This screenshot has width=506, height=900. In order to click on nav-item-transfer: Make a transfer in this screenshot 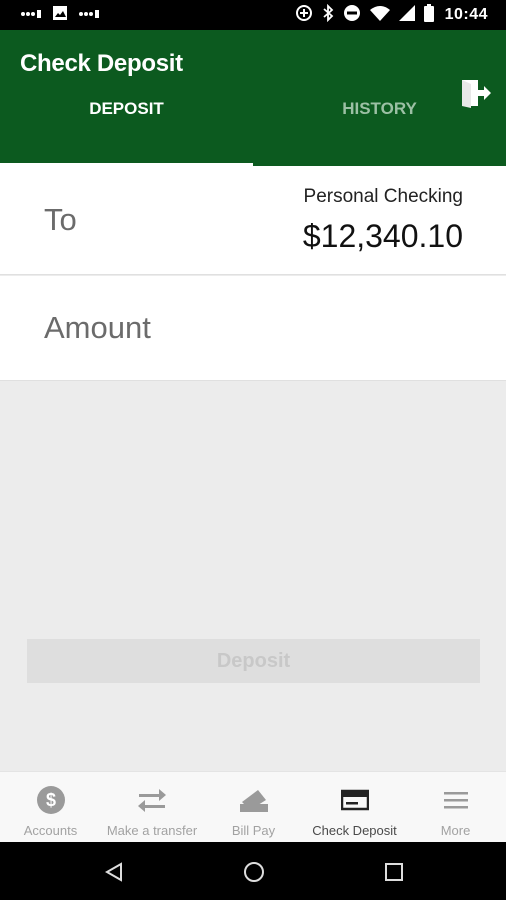, I will do `click(152, 807)`.